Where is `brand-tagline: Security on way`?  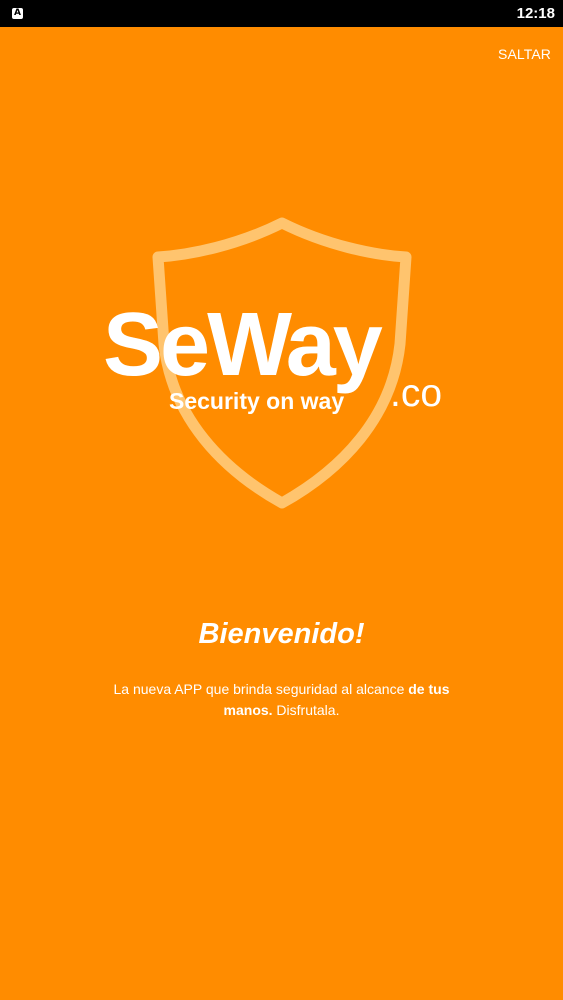 brand-tagline: Security on way is located at coordinates (256, 401).